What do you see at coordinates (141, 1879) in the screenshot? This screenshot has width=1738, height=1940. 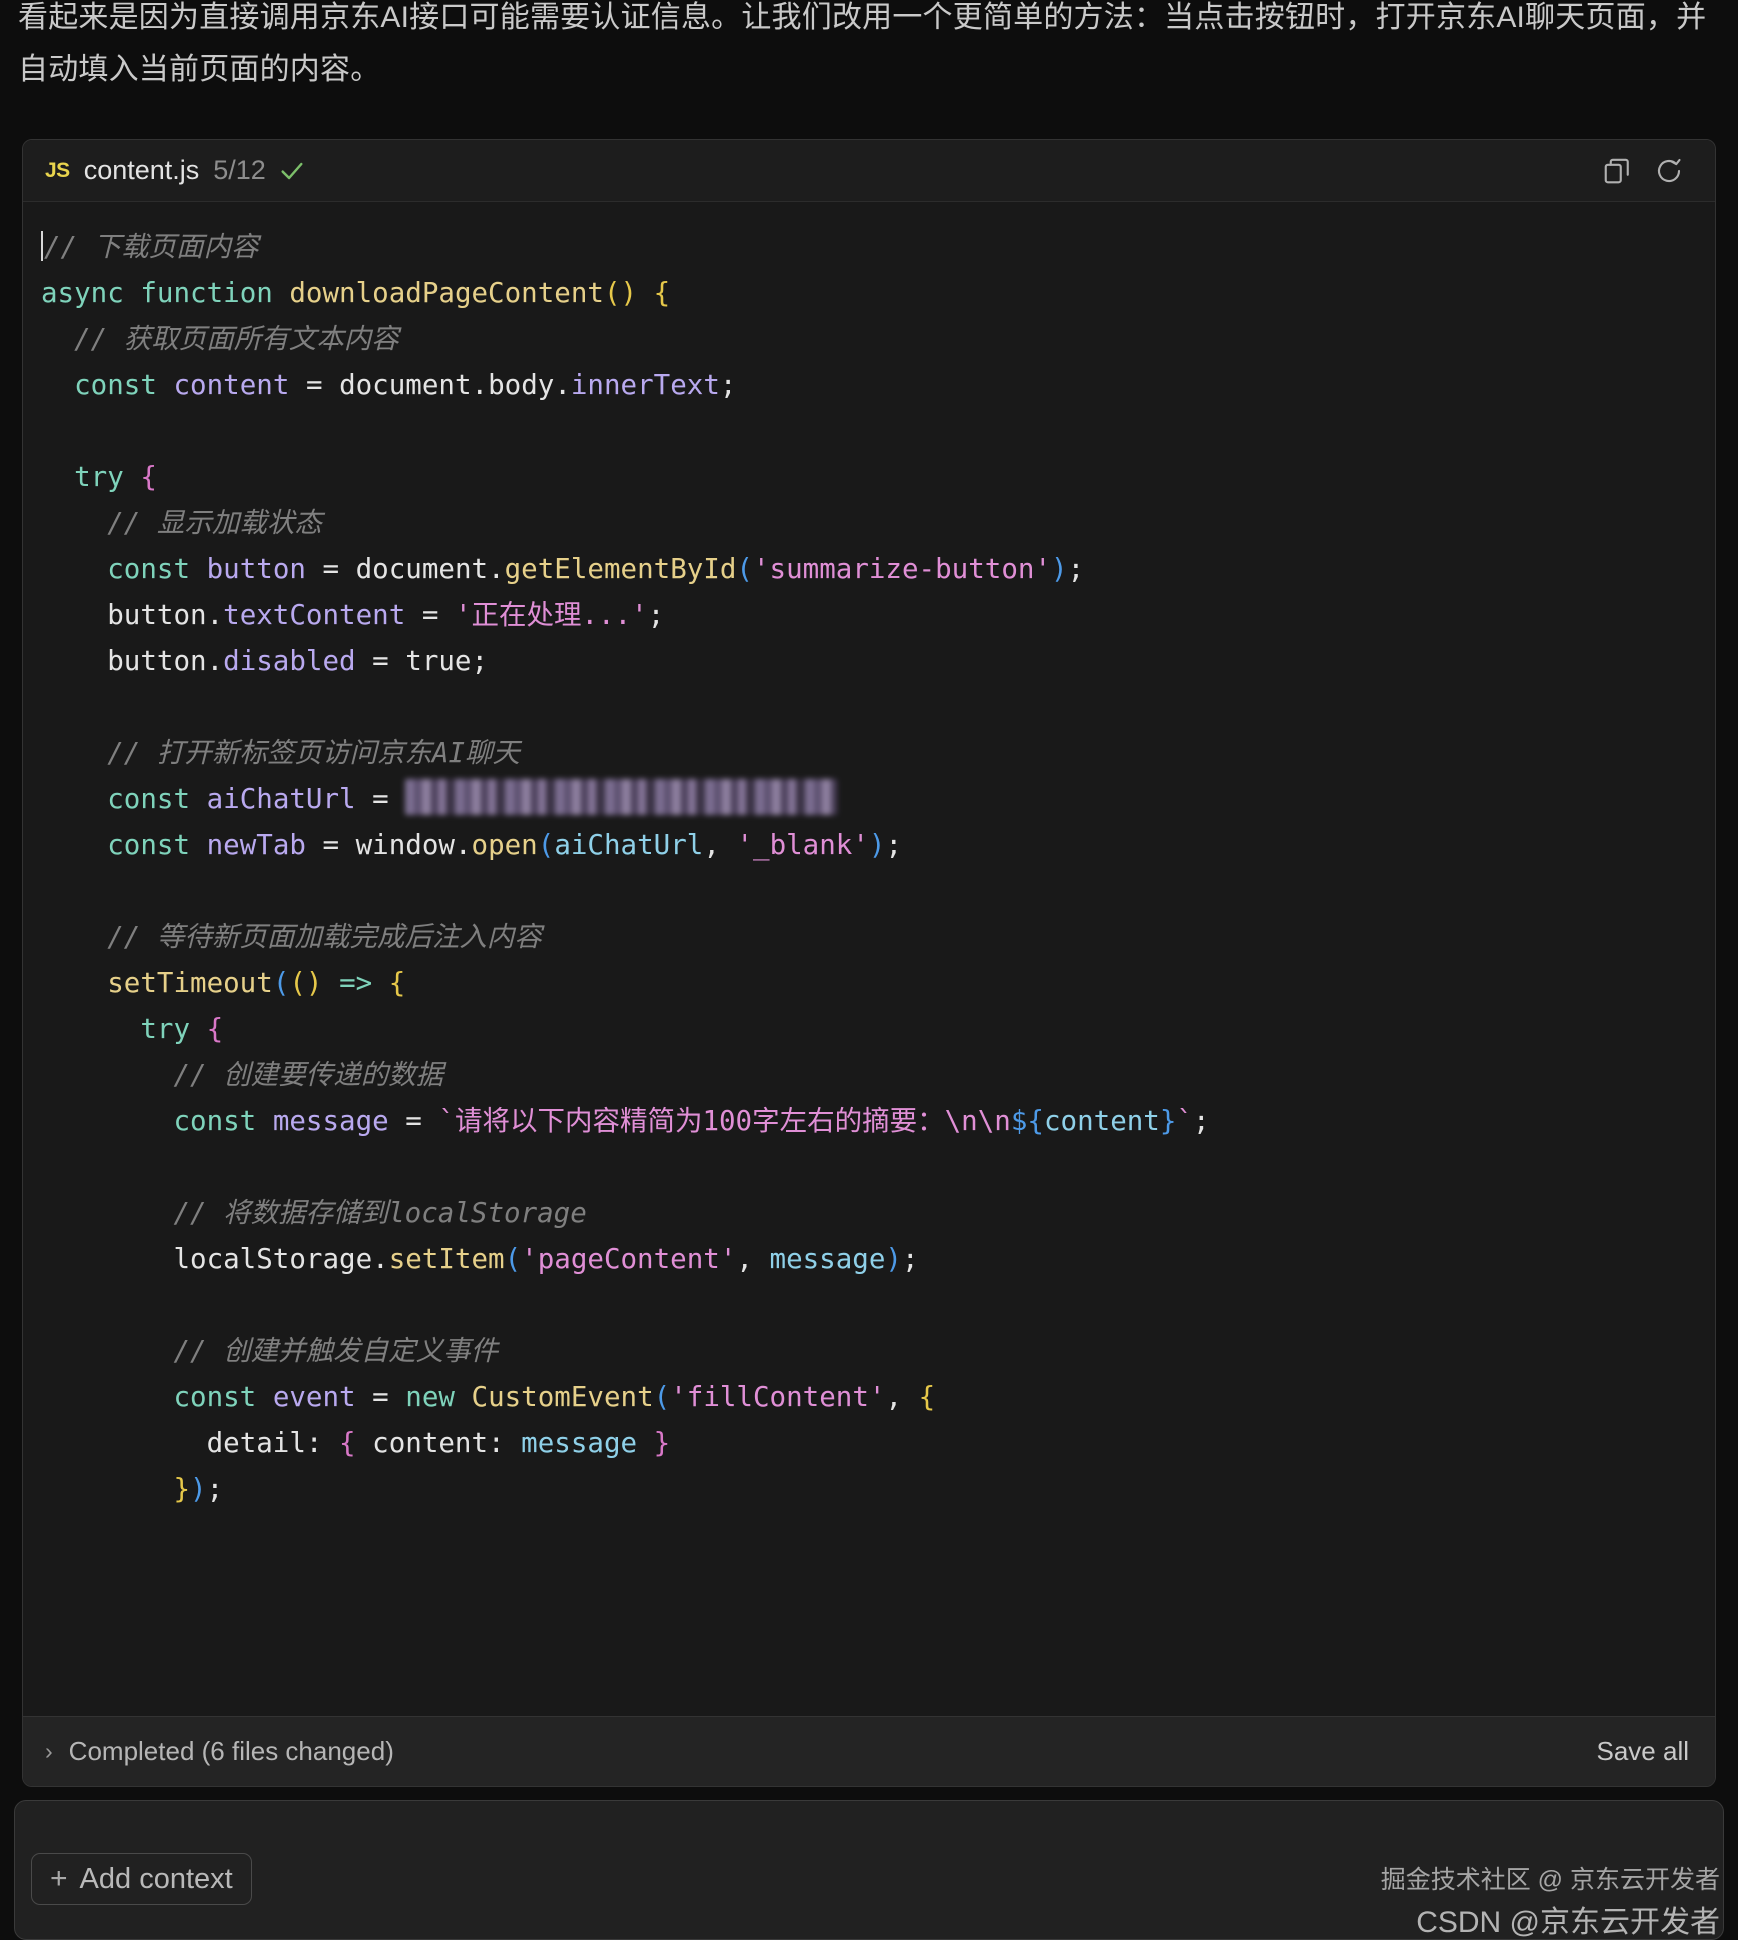 I see `add-context-button: + Add context` at bounding box center [141, 1879].